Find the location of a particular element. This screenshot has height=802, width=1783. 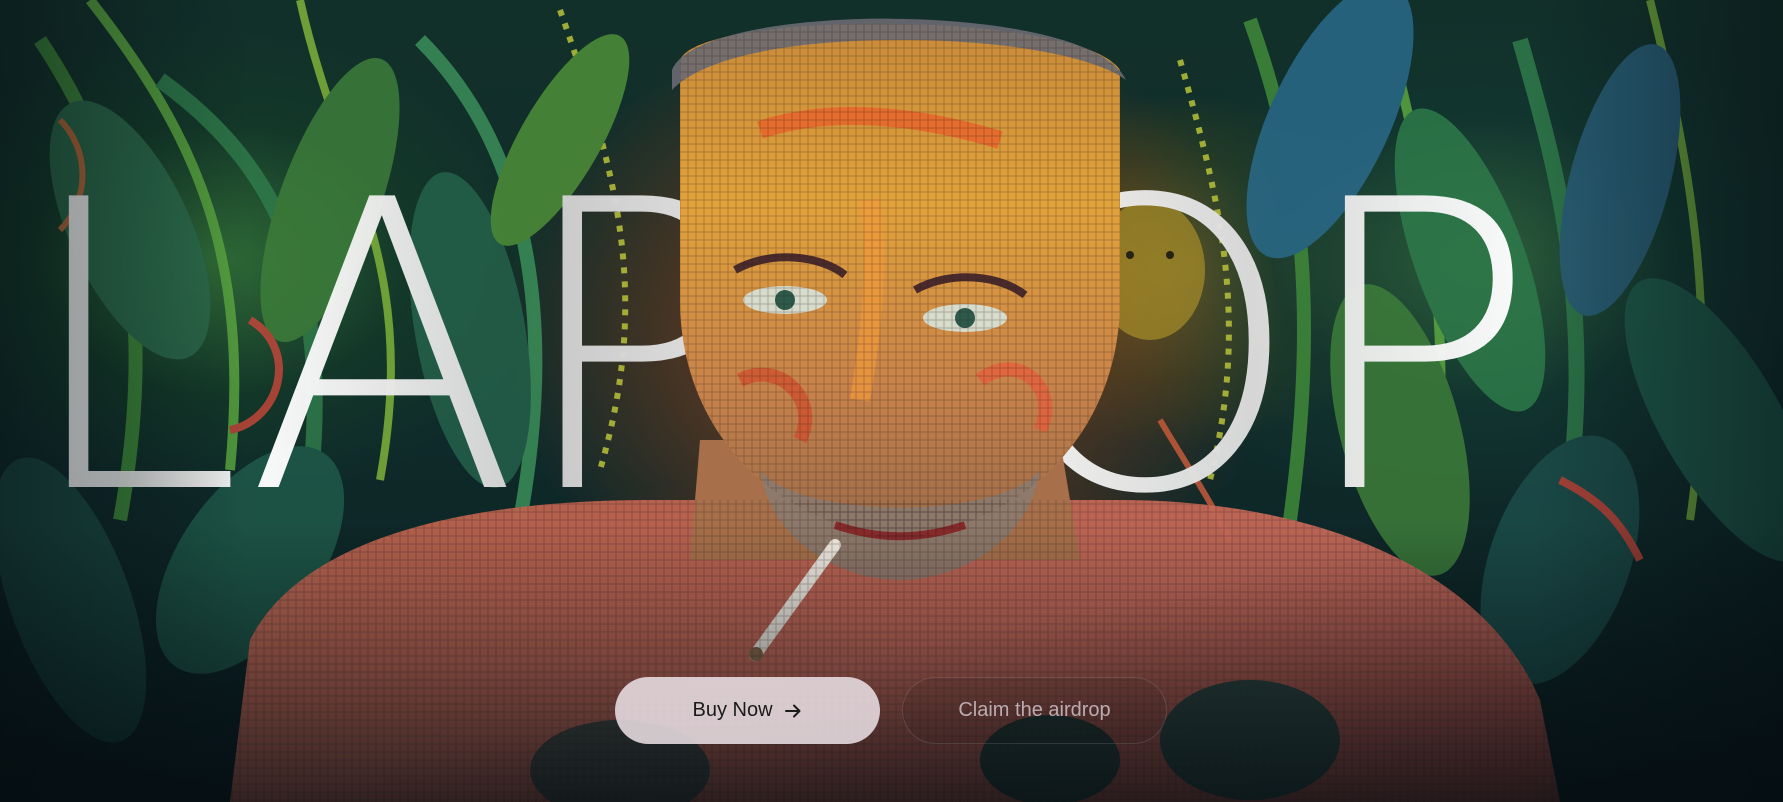

claim-airdrop-button: Claim the airdrop is located at coordinates (1034, 710).